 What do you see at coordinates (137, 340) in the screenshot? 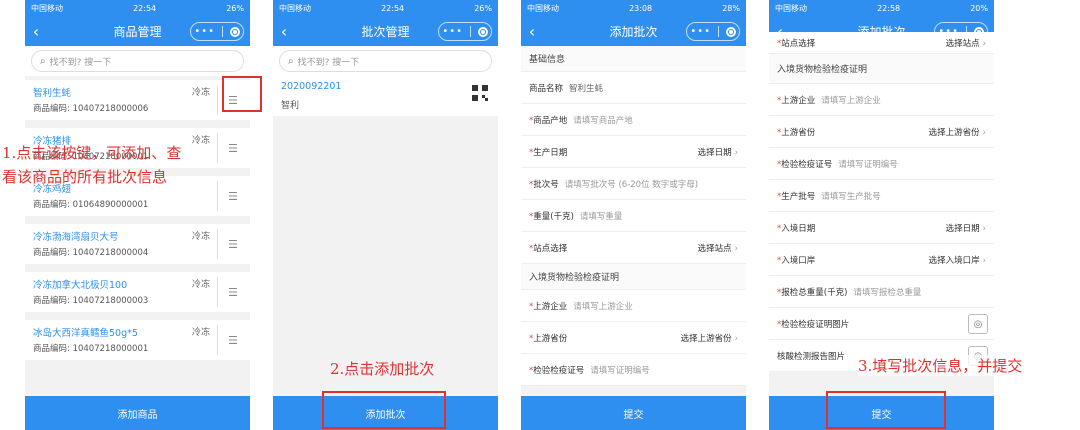
I see `list-item: 冰岛大西洋真鳕鱼50g*5 商品编码: 10407218000001 冷冻 ☰` at bounding box center [137, 340].